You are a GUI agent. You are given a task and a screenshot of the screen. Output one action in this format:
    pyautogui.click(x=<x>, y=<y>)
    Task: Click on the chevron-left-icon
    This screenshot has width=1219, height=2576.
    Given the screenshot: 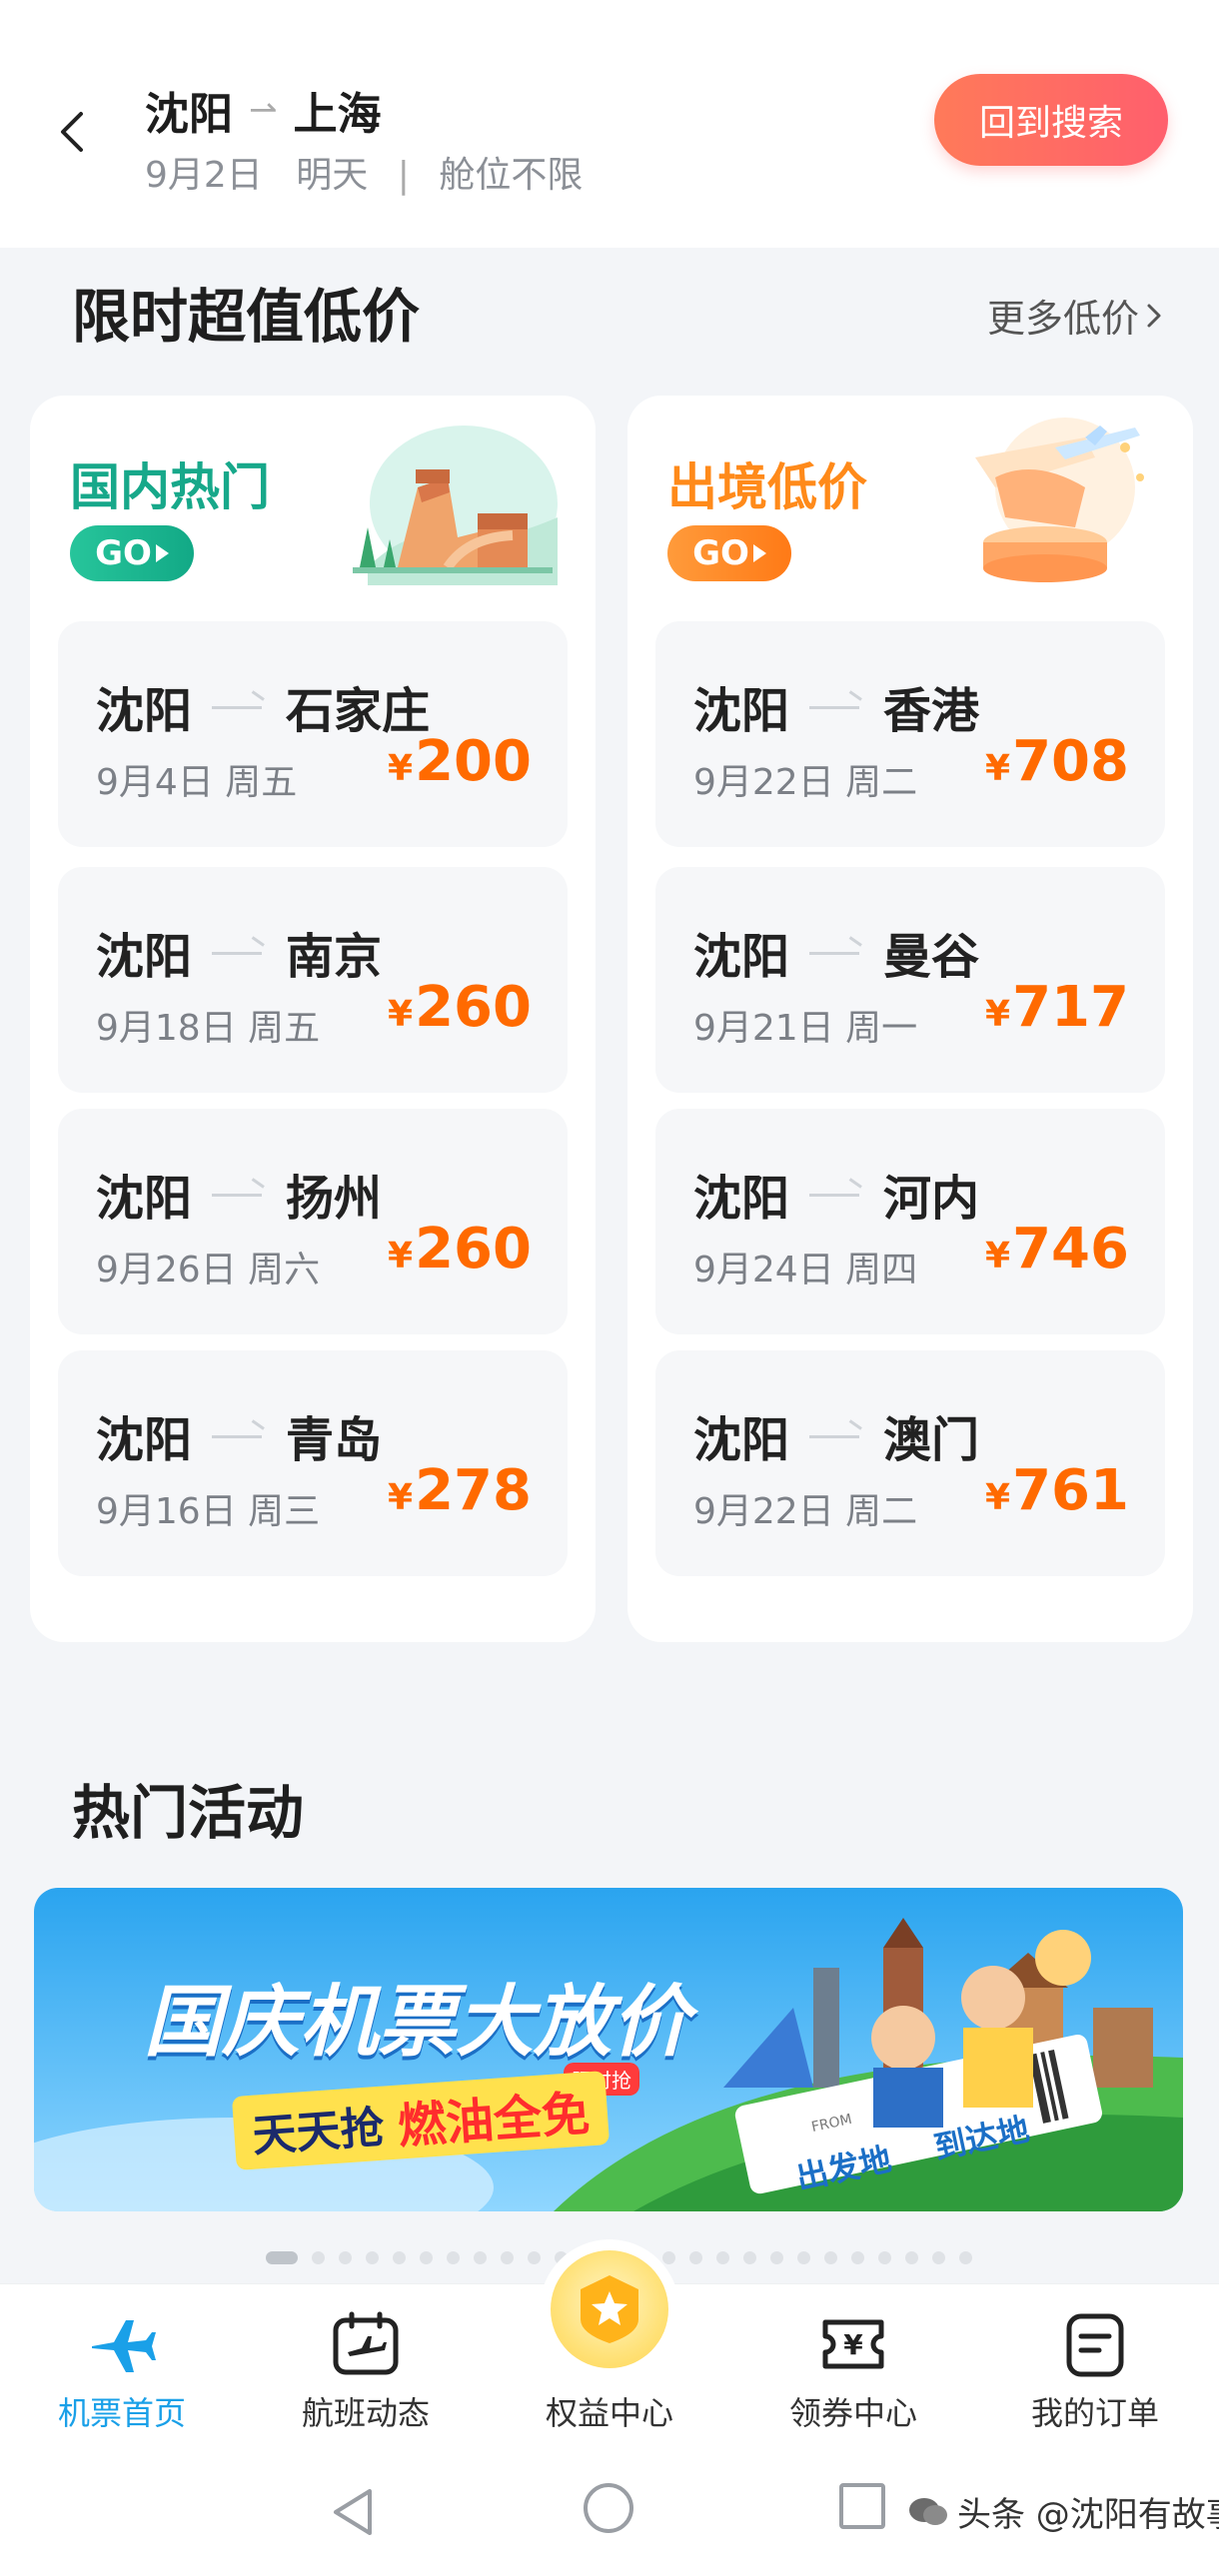 What is the action you would take?
    pyautogui.click(x=72, y=132)
    